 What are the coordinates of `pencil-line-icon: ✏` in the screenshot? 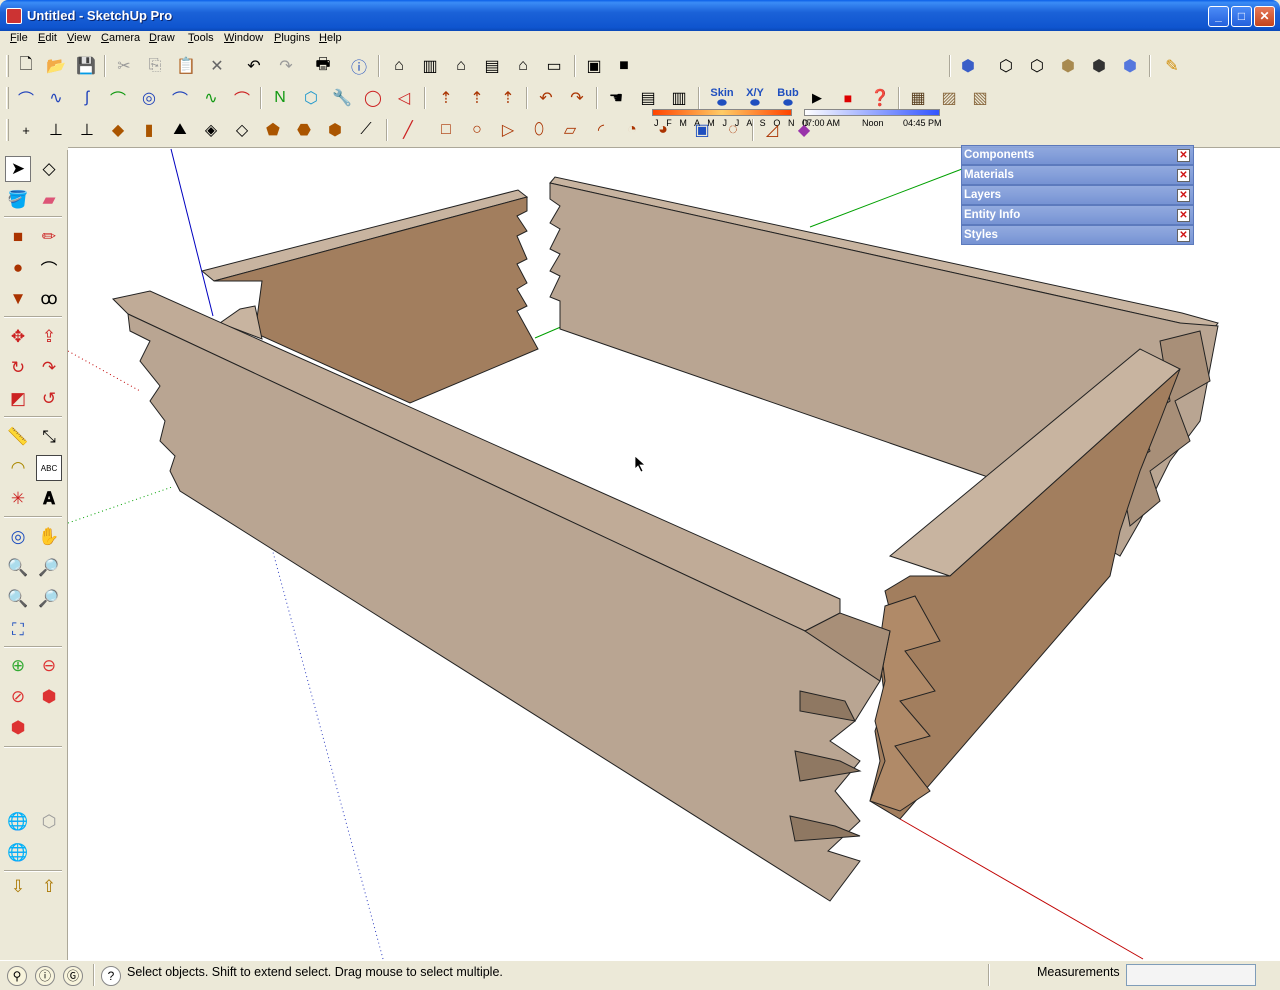 It's located at (49, 237).